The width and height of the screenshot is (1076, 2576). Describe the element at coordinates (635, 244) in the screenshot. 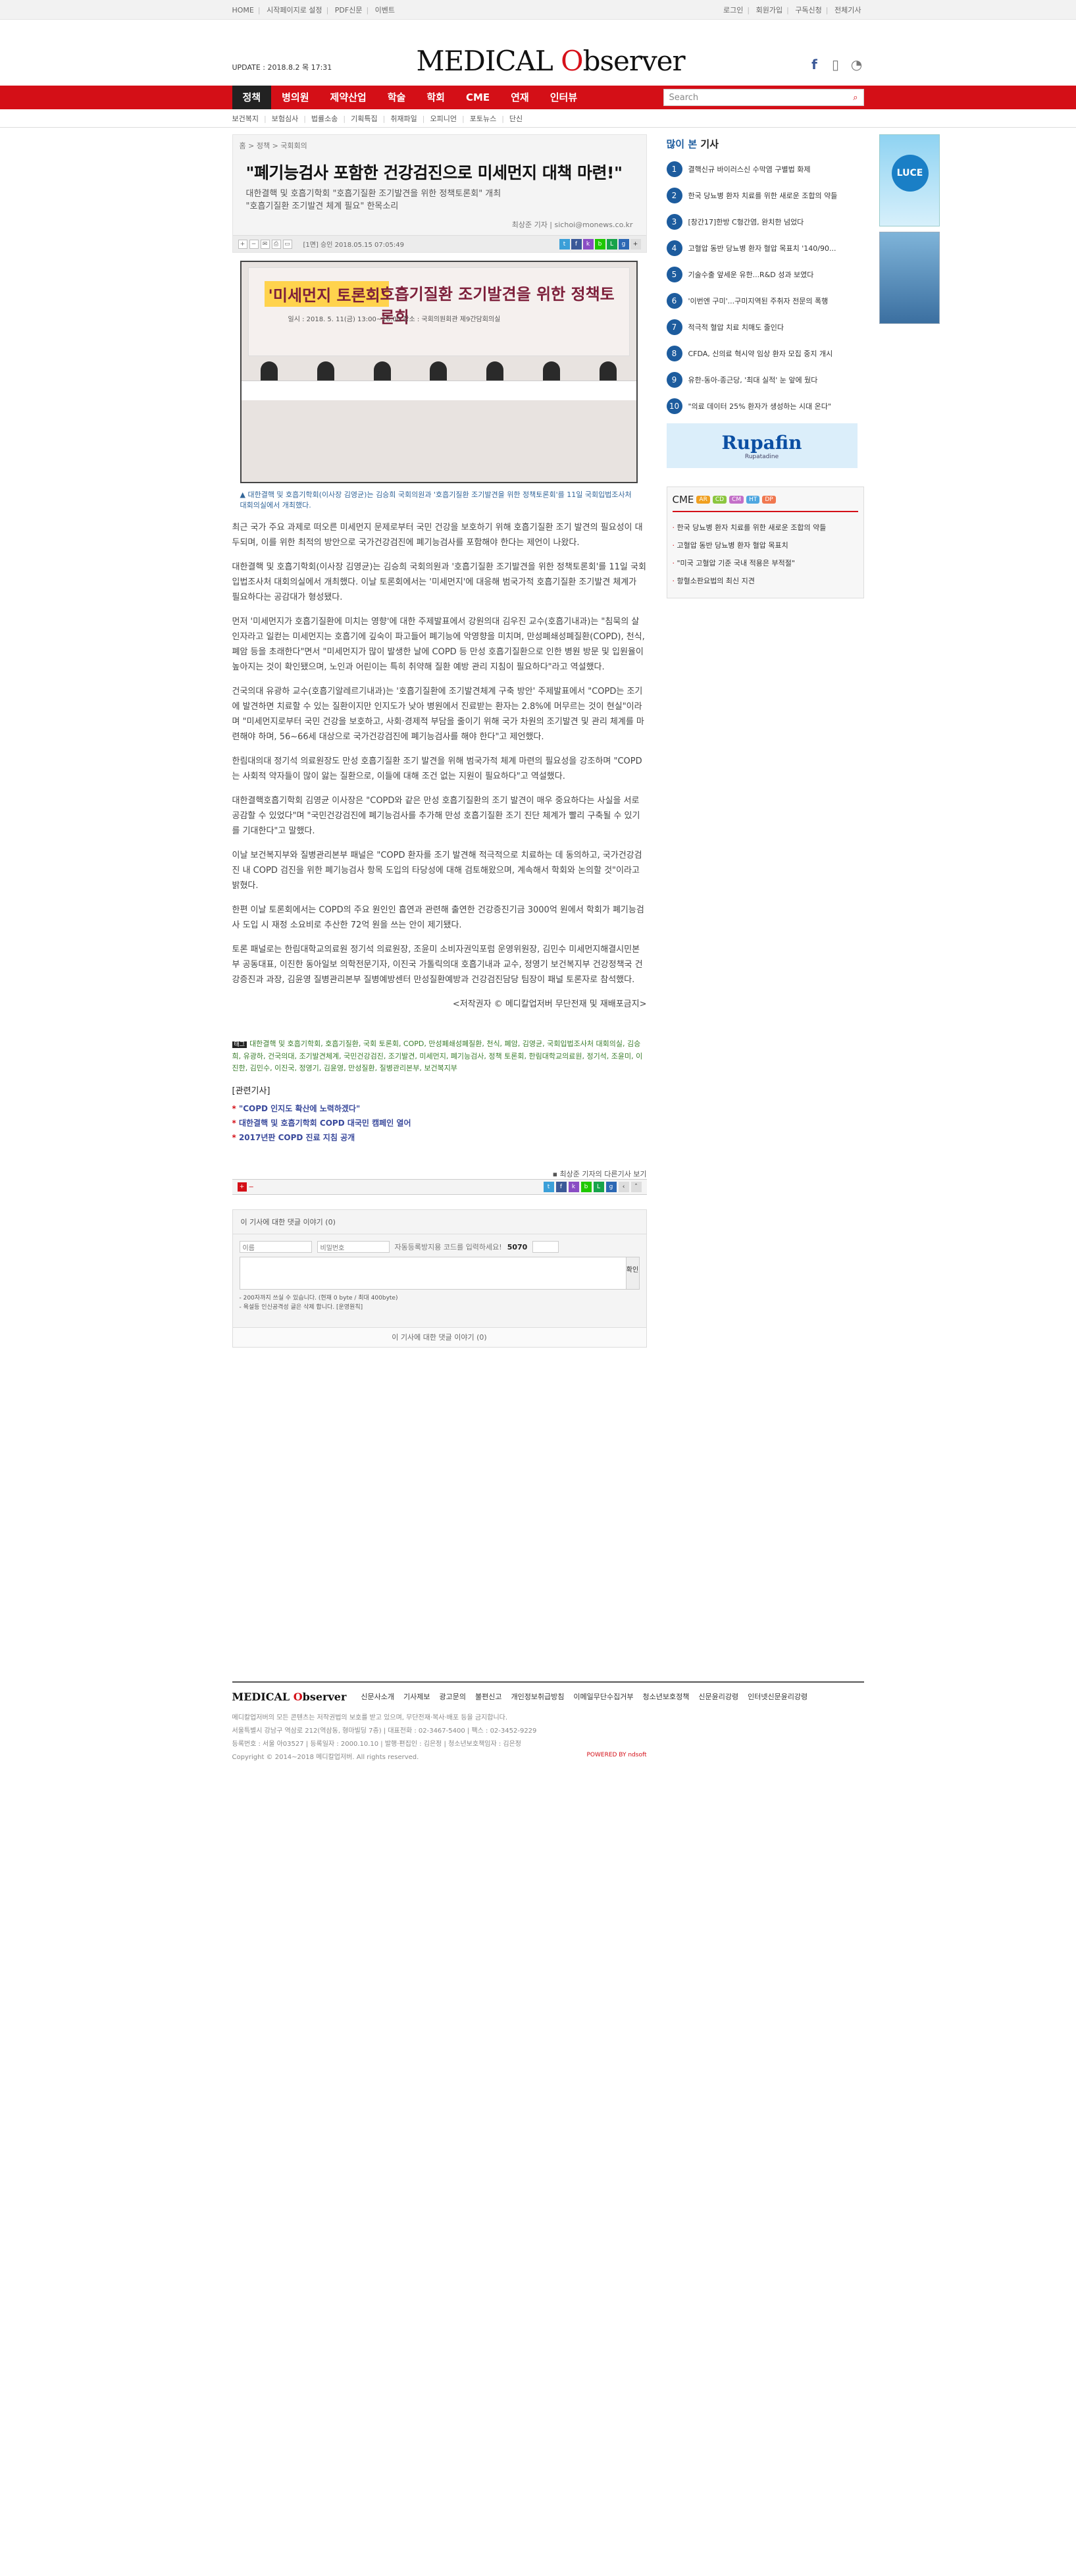

I see `more-share-icon: +` at that location.